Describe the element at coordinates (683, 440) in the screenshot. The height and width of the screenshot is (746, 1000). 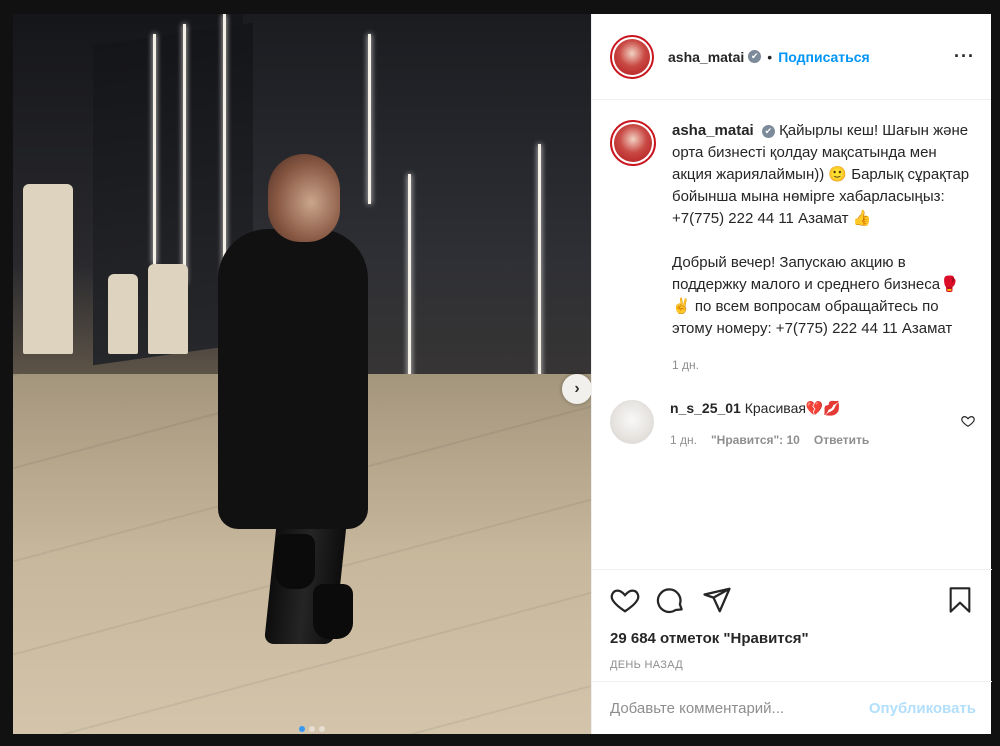
I see `comment-time: 1 дн.` at that location.